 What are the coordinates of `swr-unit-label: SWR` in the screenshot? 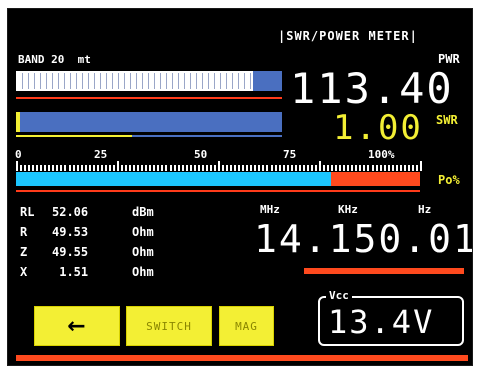 It's located at (447, 120).